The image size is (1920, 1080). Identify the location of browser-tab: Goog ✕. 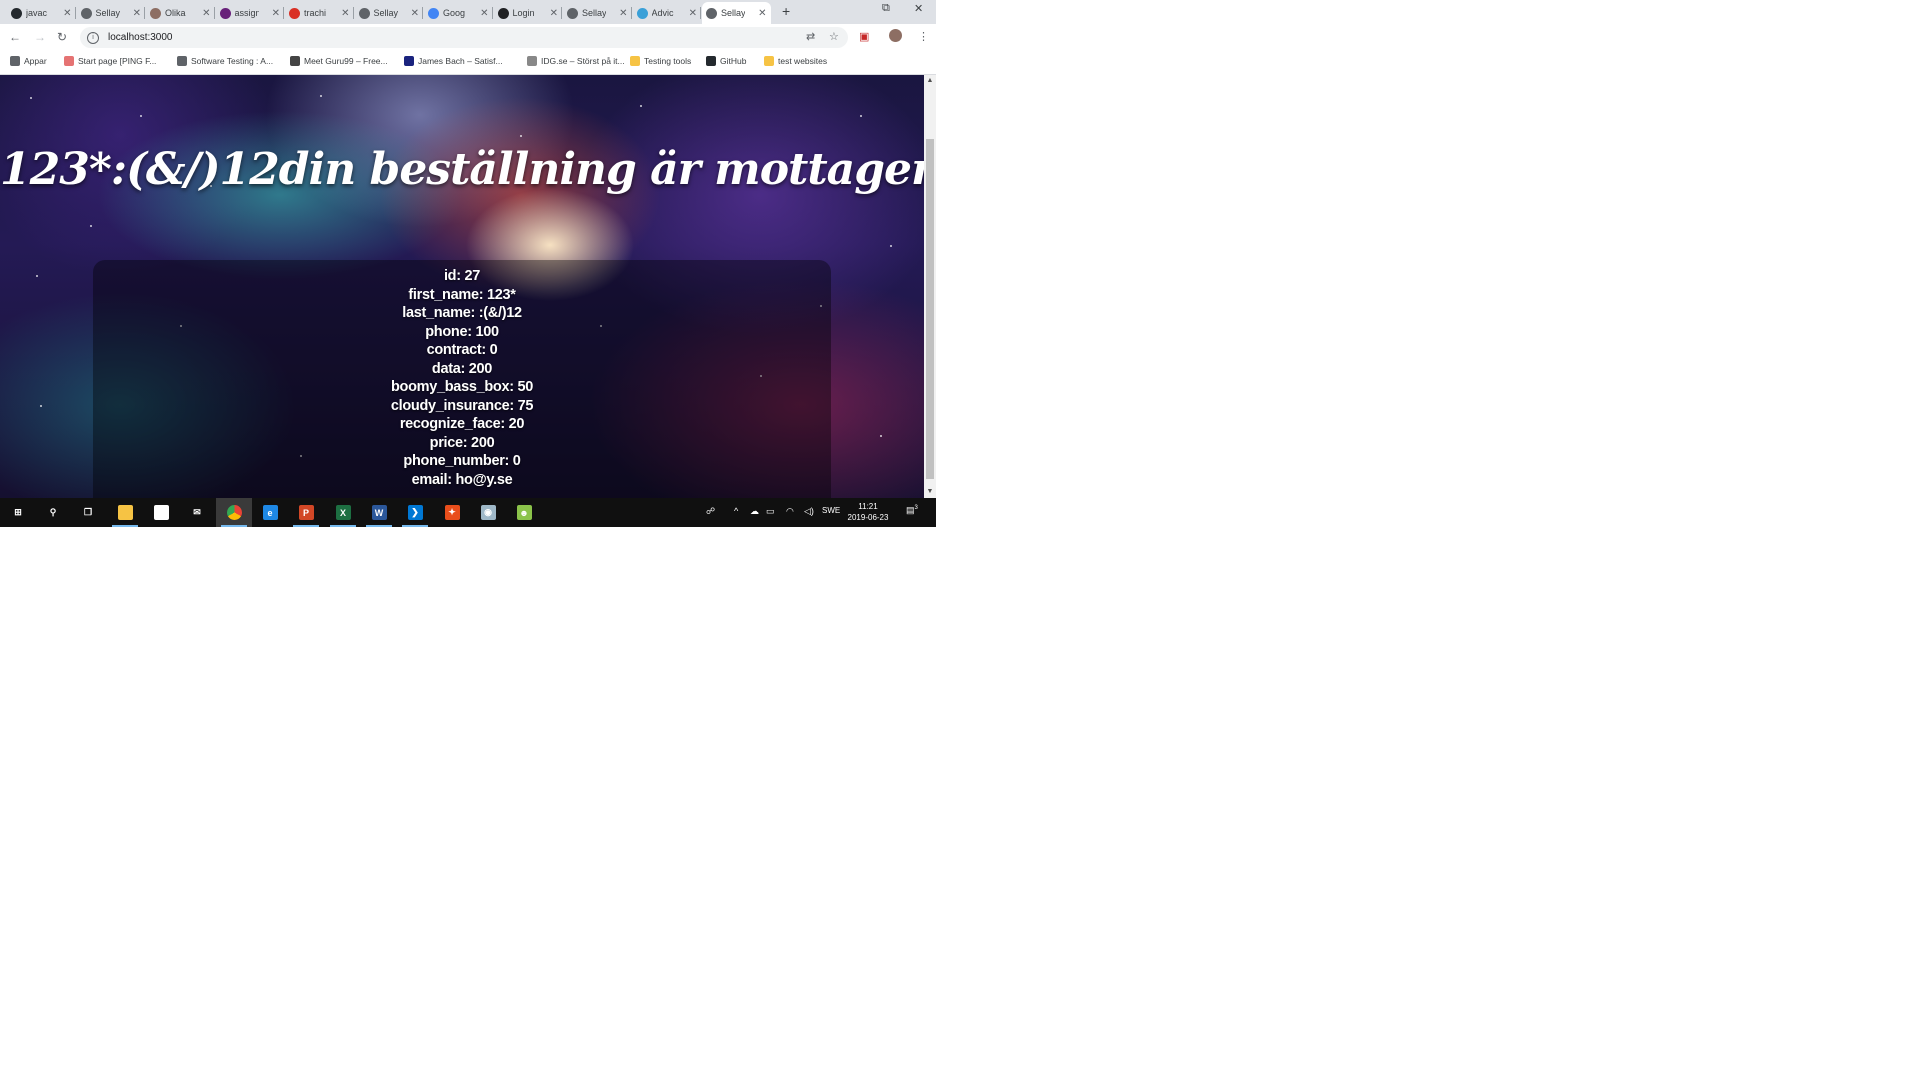
(458, 13).